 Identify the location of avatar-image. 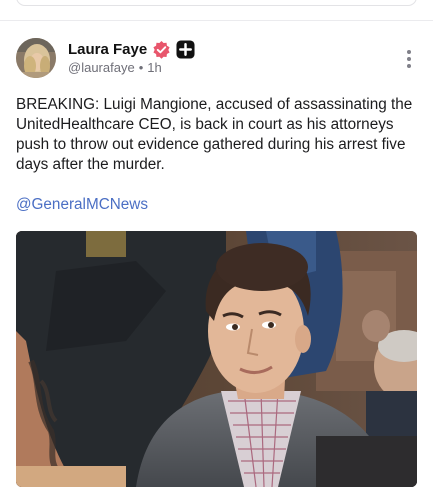
(36, 58).